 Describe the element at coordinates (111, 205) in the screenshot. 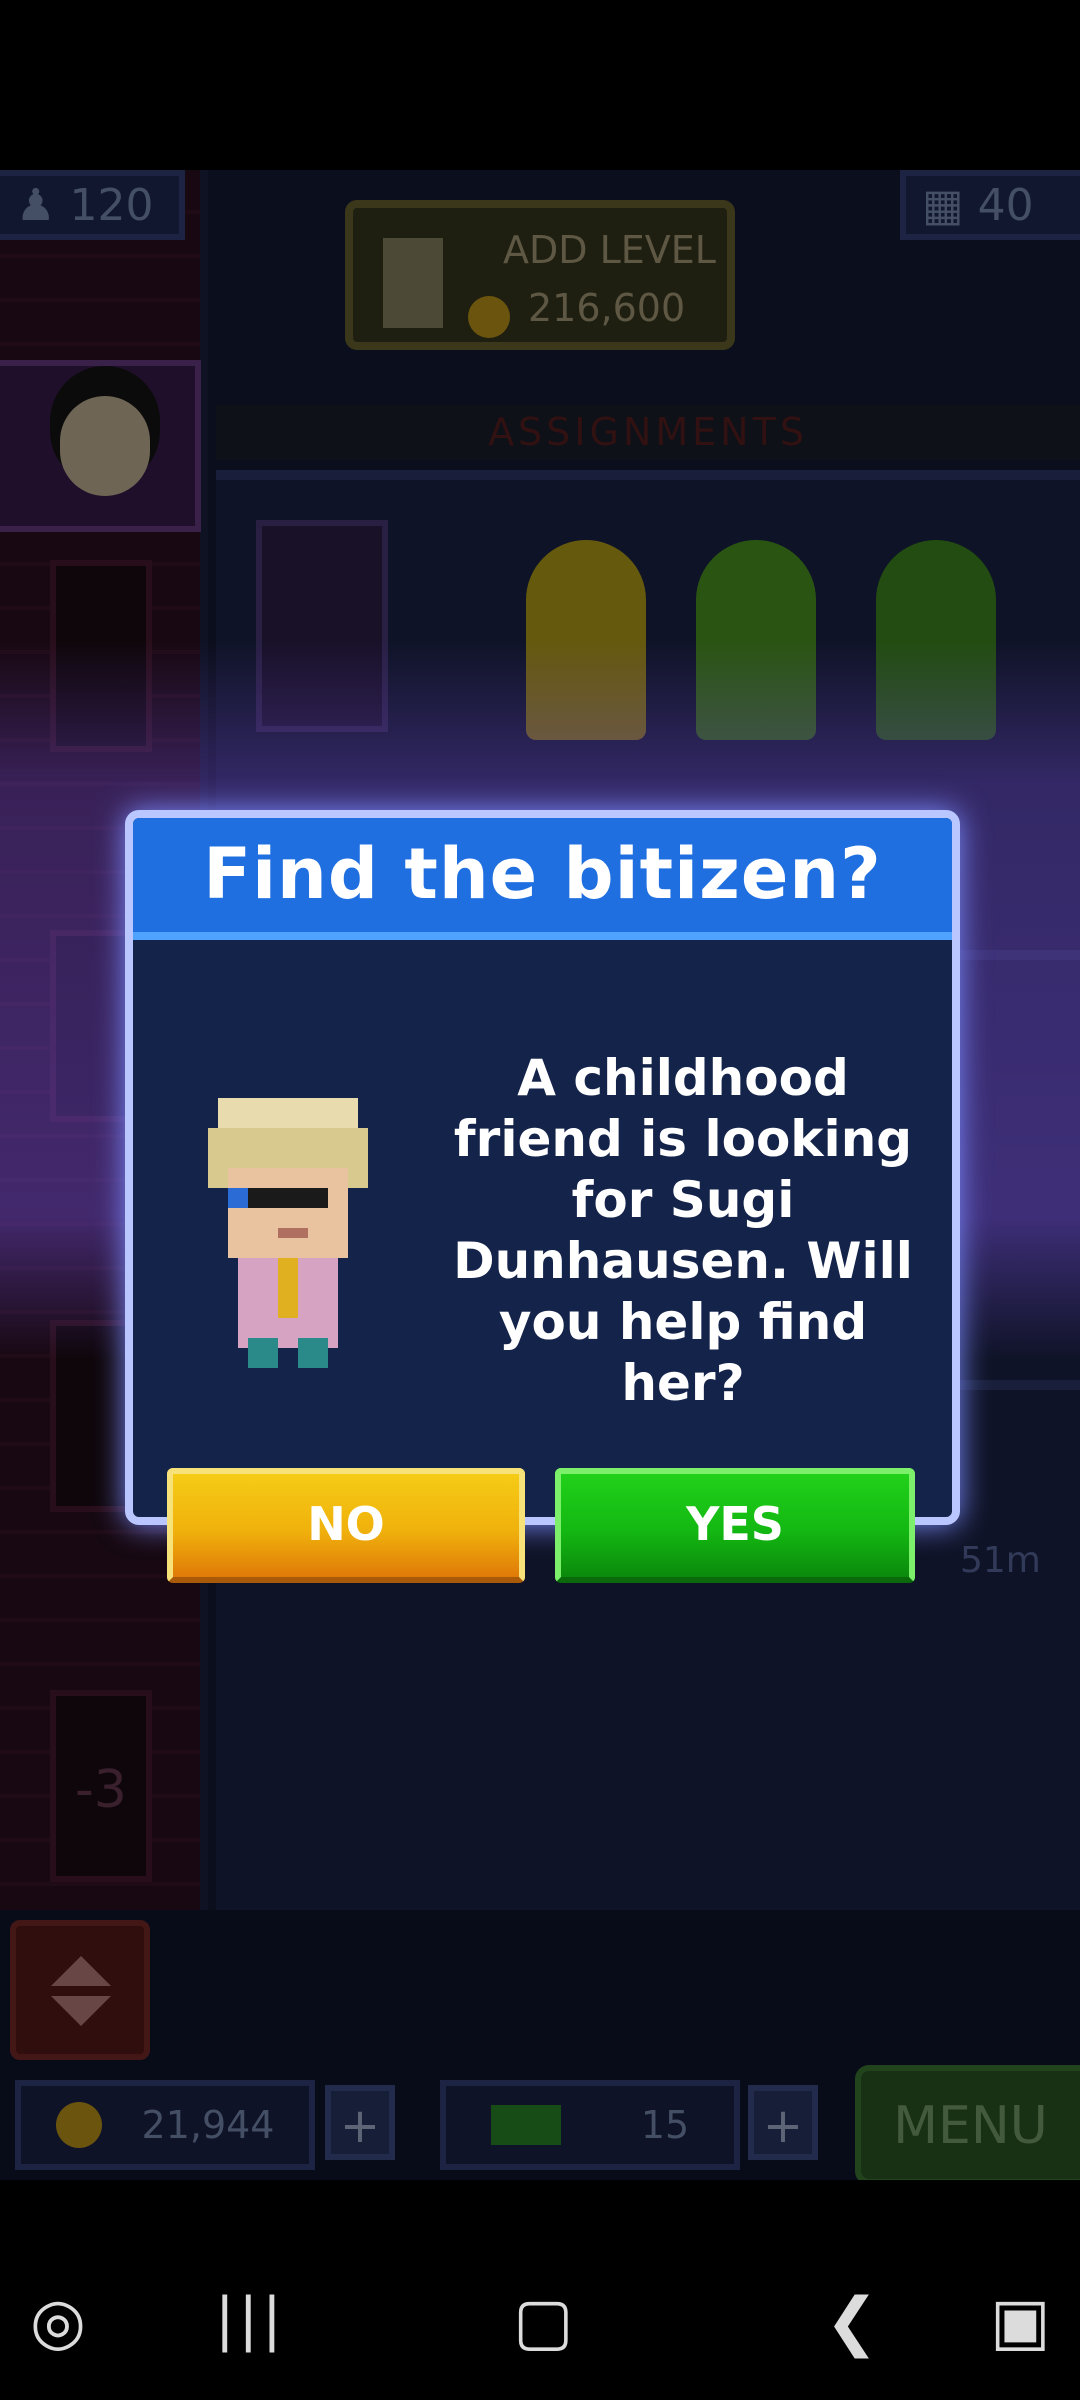

I see `population-value: 120` at that location.